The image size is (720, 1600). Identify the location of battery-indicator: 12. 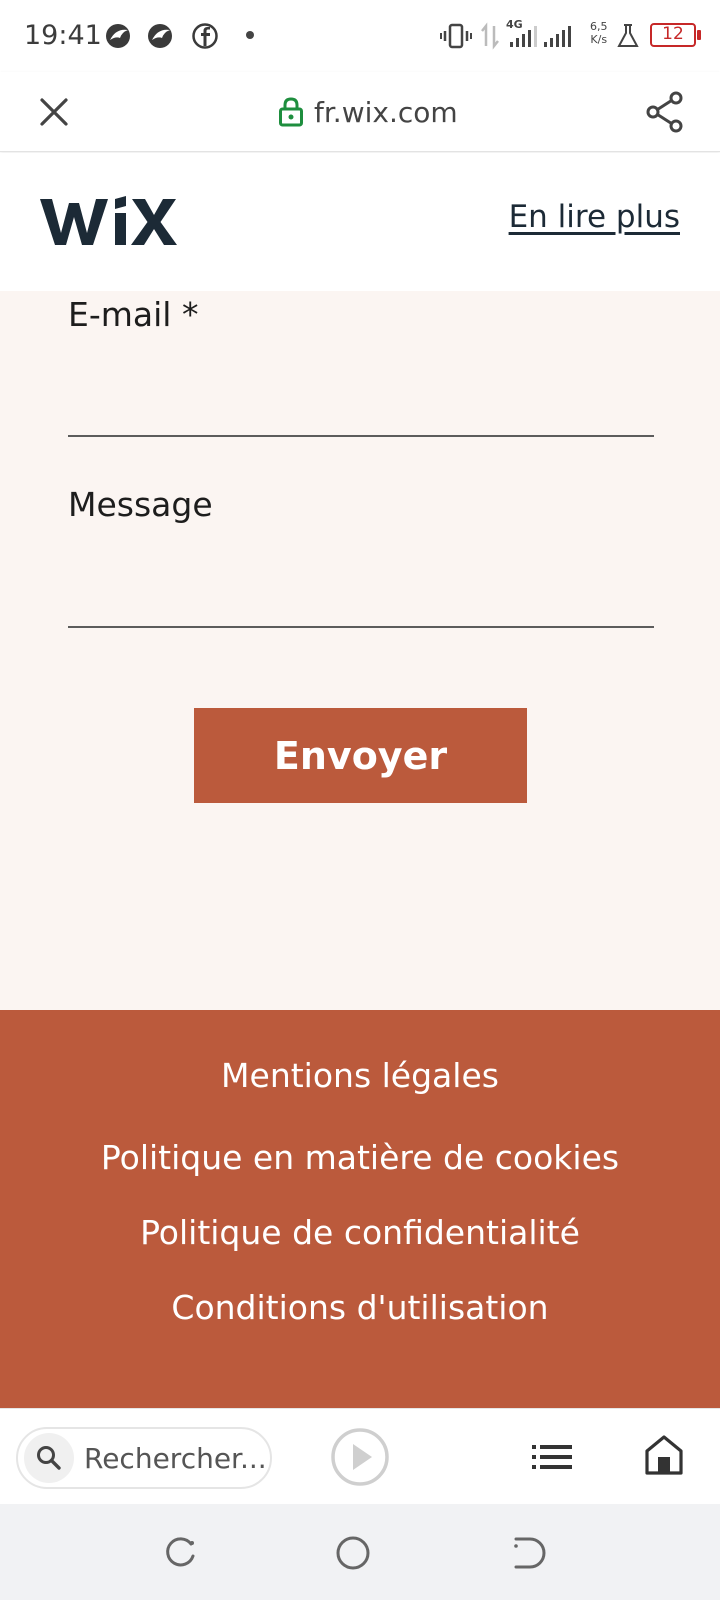
(675, 35).